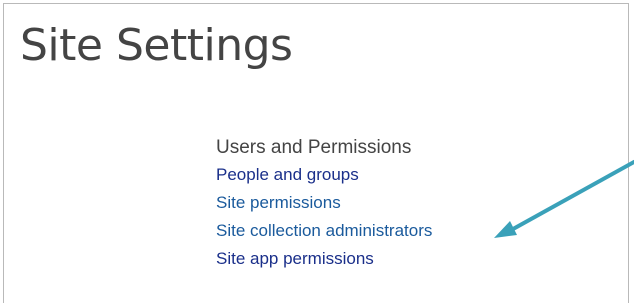 The width and height of the screenshot is (634, 303). Describe the element at coordinates (287, 174) in the screenshot. I see `people-and-groups-link: People and groups` at that location.